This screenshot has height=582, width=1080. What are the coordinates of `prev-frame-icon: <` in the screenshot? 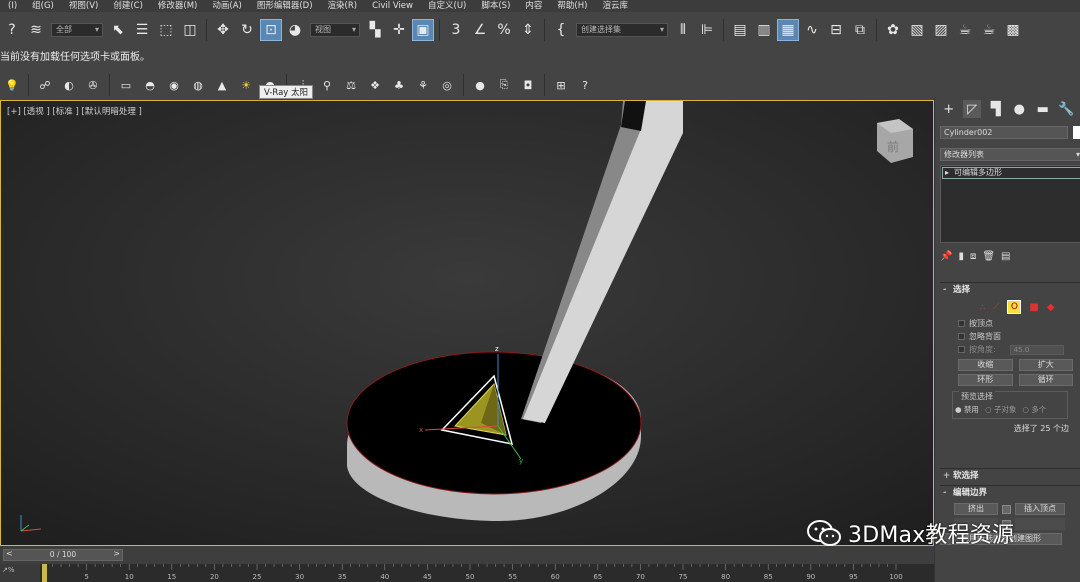 It's located at (9, 554).